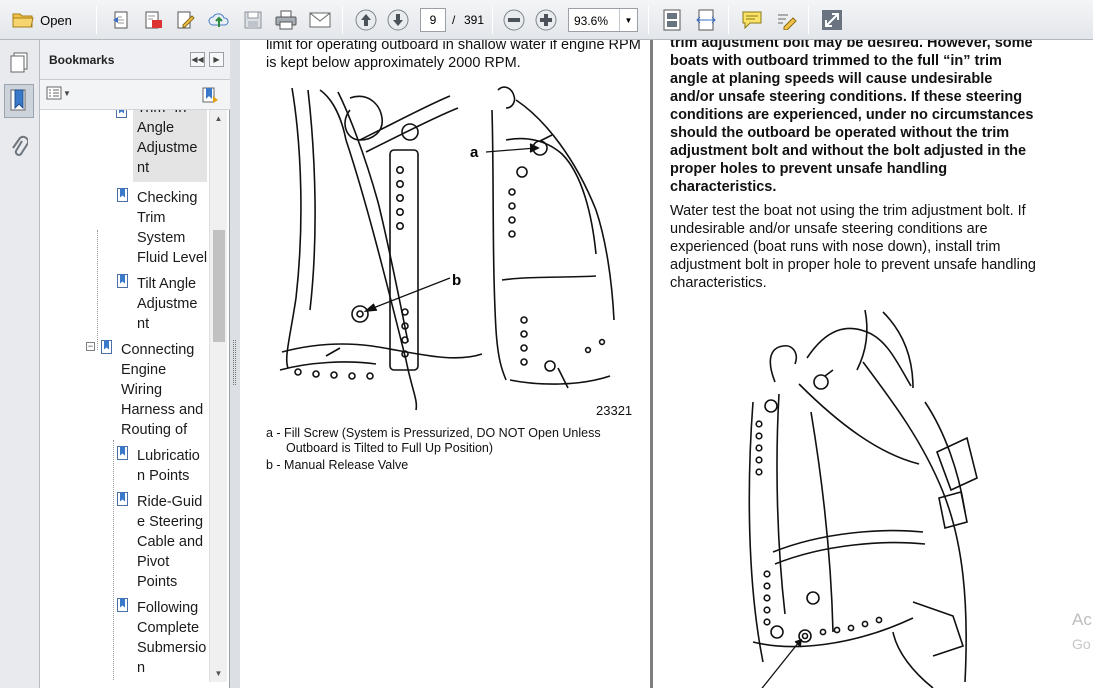 This screenshot has width=1093, height=688. I want to click on bookmark-line: Cable and, so click(170, 542).